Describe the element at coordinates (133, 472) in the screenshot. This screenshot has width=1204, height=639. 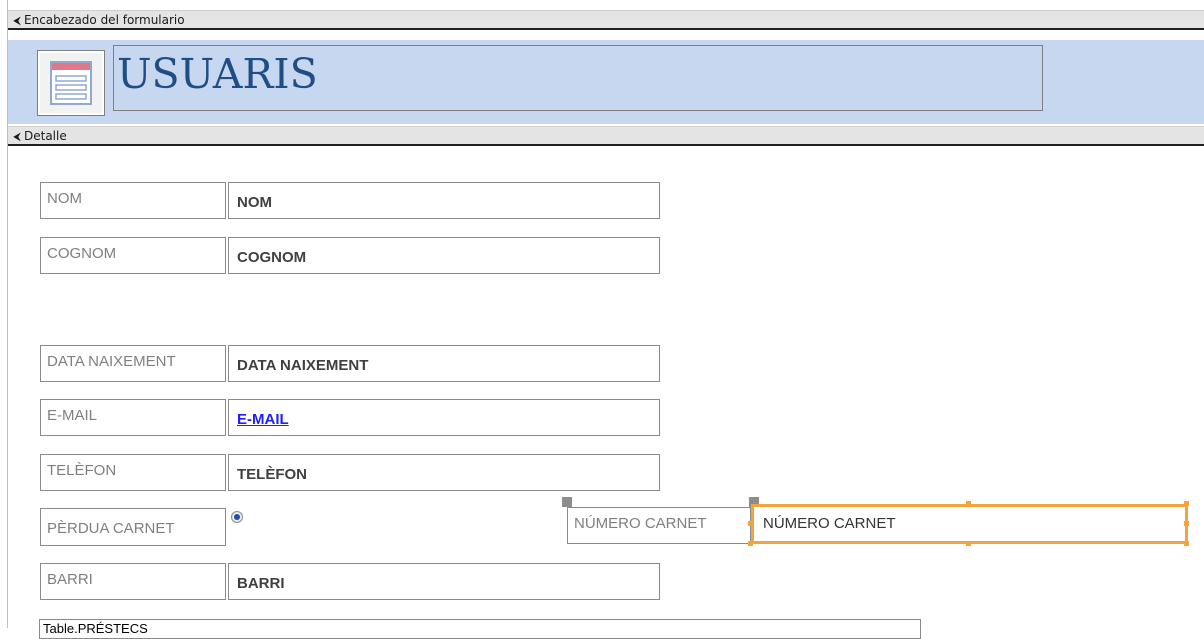
I see `label-telefon: TELÈFON` at that location.